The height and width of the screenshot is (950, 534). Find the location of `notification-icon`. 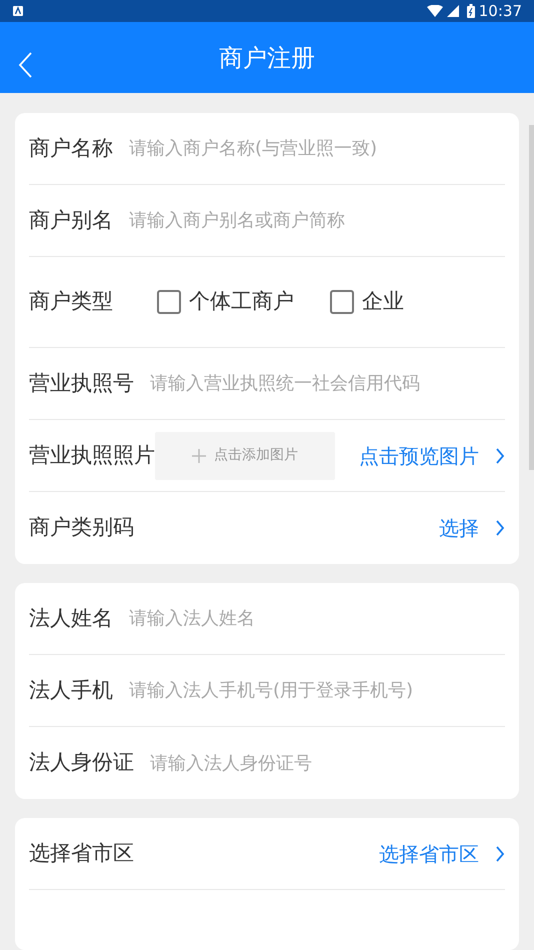

notification-icon is located at coordinates (18, 11).